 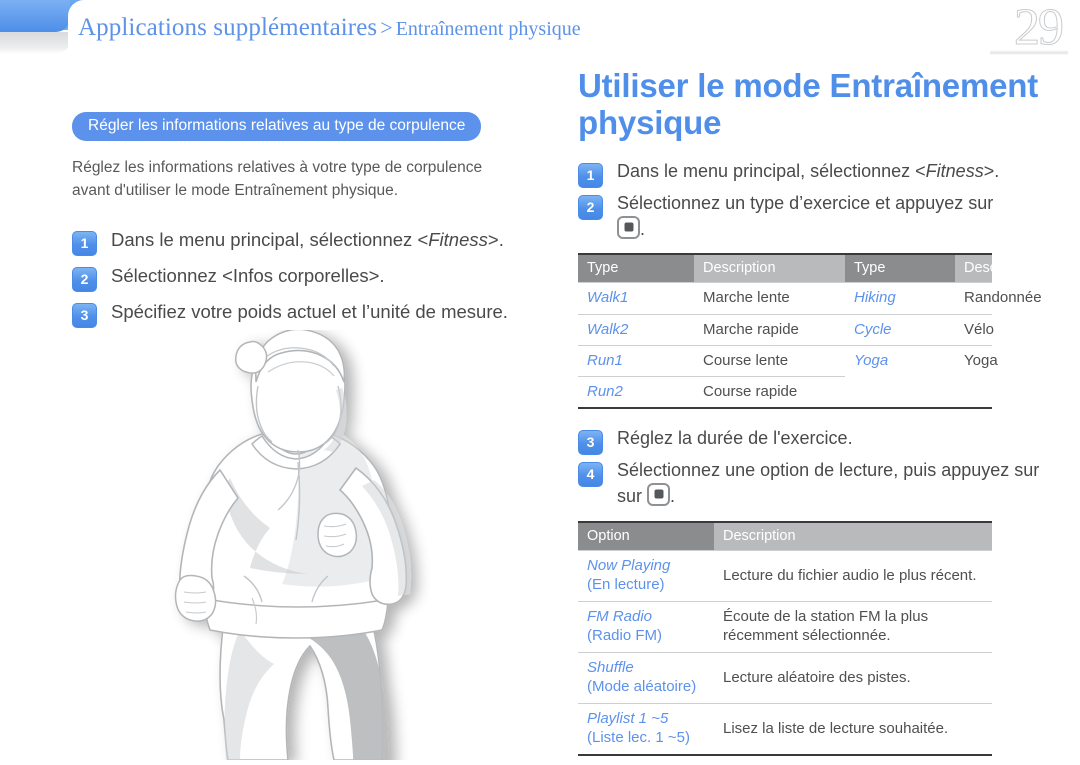 What do you see at coordinates (974, 329) in the screenshot?
I see `cell-description: Vélo` at bounding box center [974, 329].